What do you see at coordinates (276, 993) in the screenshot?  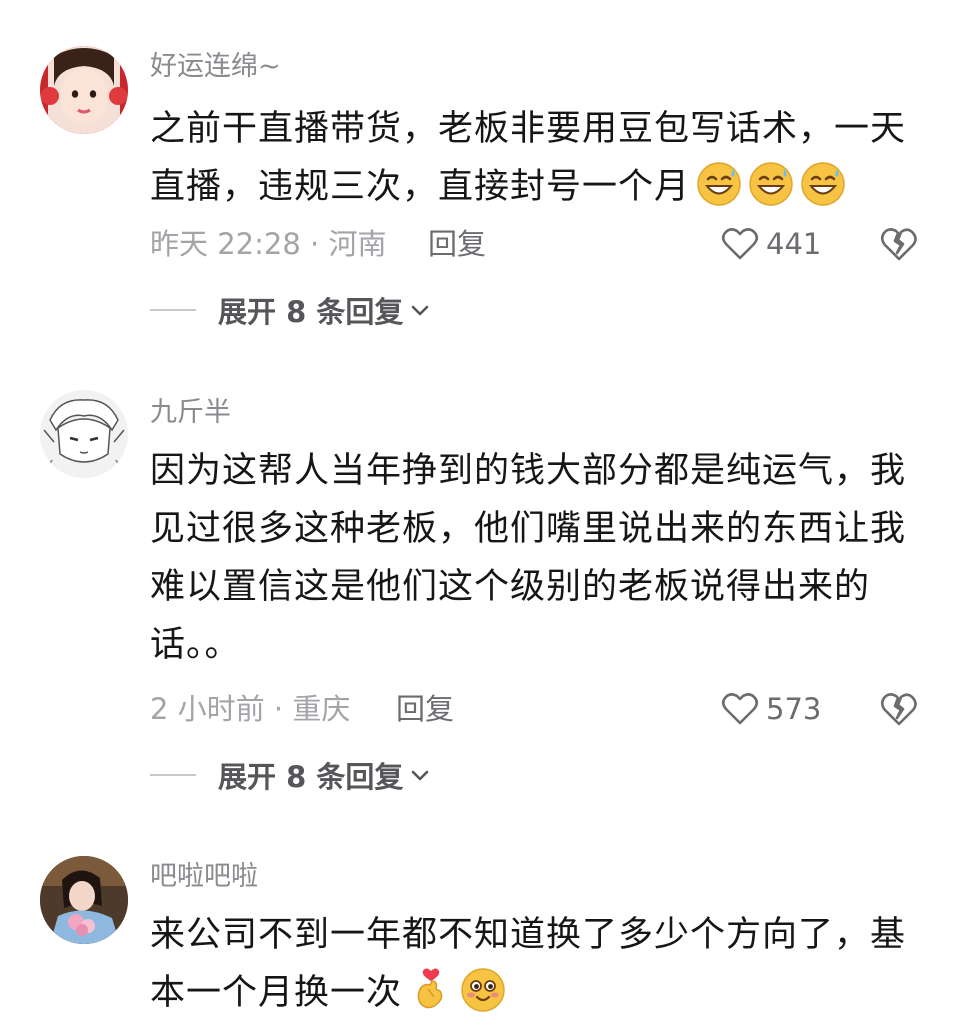 I see `comment-line-text: 本一个月换一次` at bounding box center [276, 993].